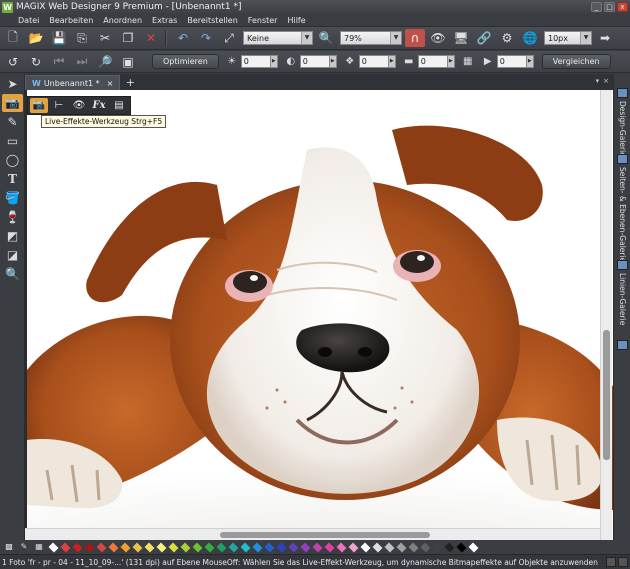  Describe the element at coordinates (12, 160) in the screenshot. I see `ellipse-tool-icon: ◯` at that location.